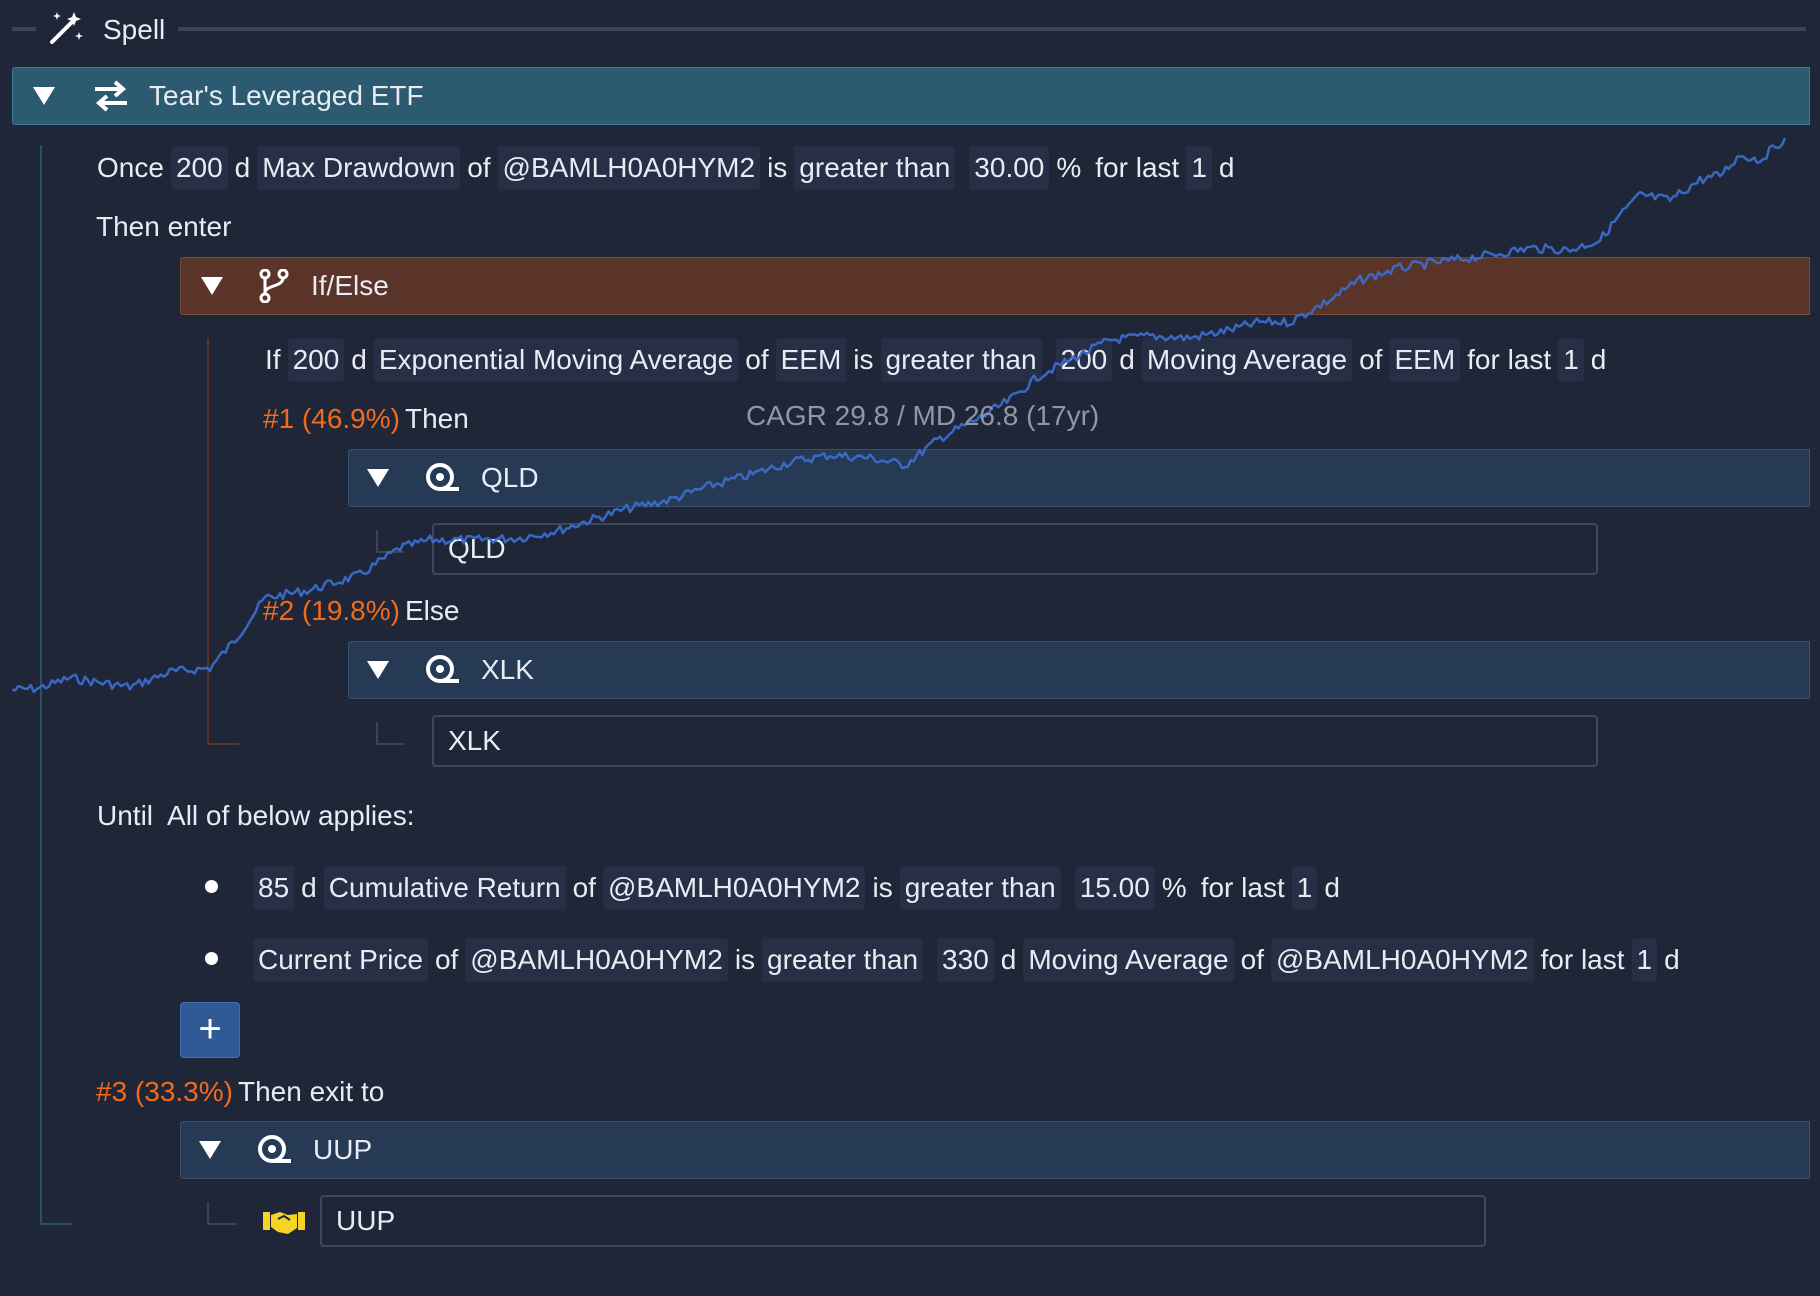 This screenshot has height=1296, width=1820. I want to click on u1-lookback-value: 1, so click(1304, 888).